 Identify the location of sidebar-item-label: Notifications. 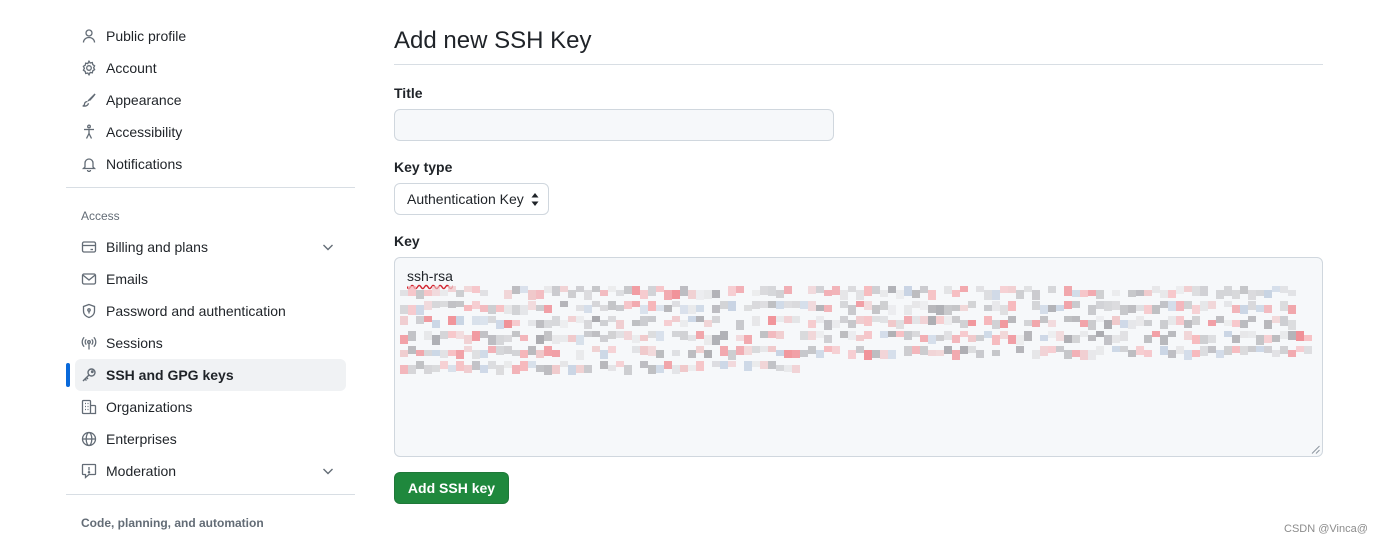
(144, 164).